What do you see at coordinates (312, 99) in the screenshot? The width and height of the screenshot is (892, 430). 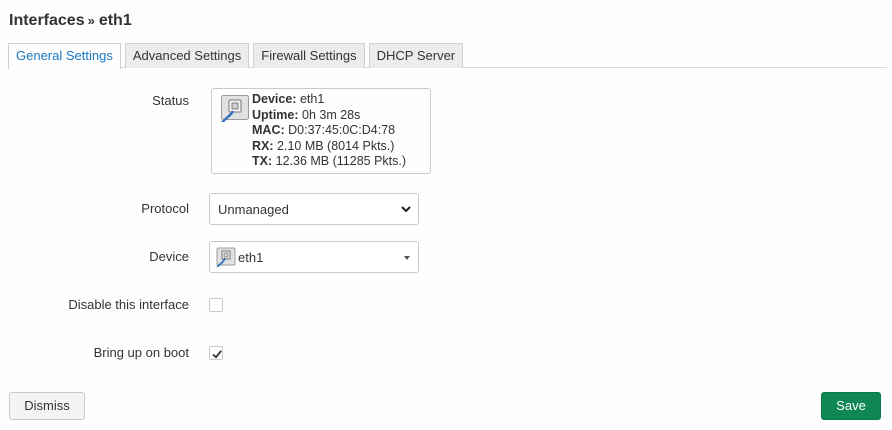 I see `status-device-value: eth1` at bounding box center [312, 99].